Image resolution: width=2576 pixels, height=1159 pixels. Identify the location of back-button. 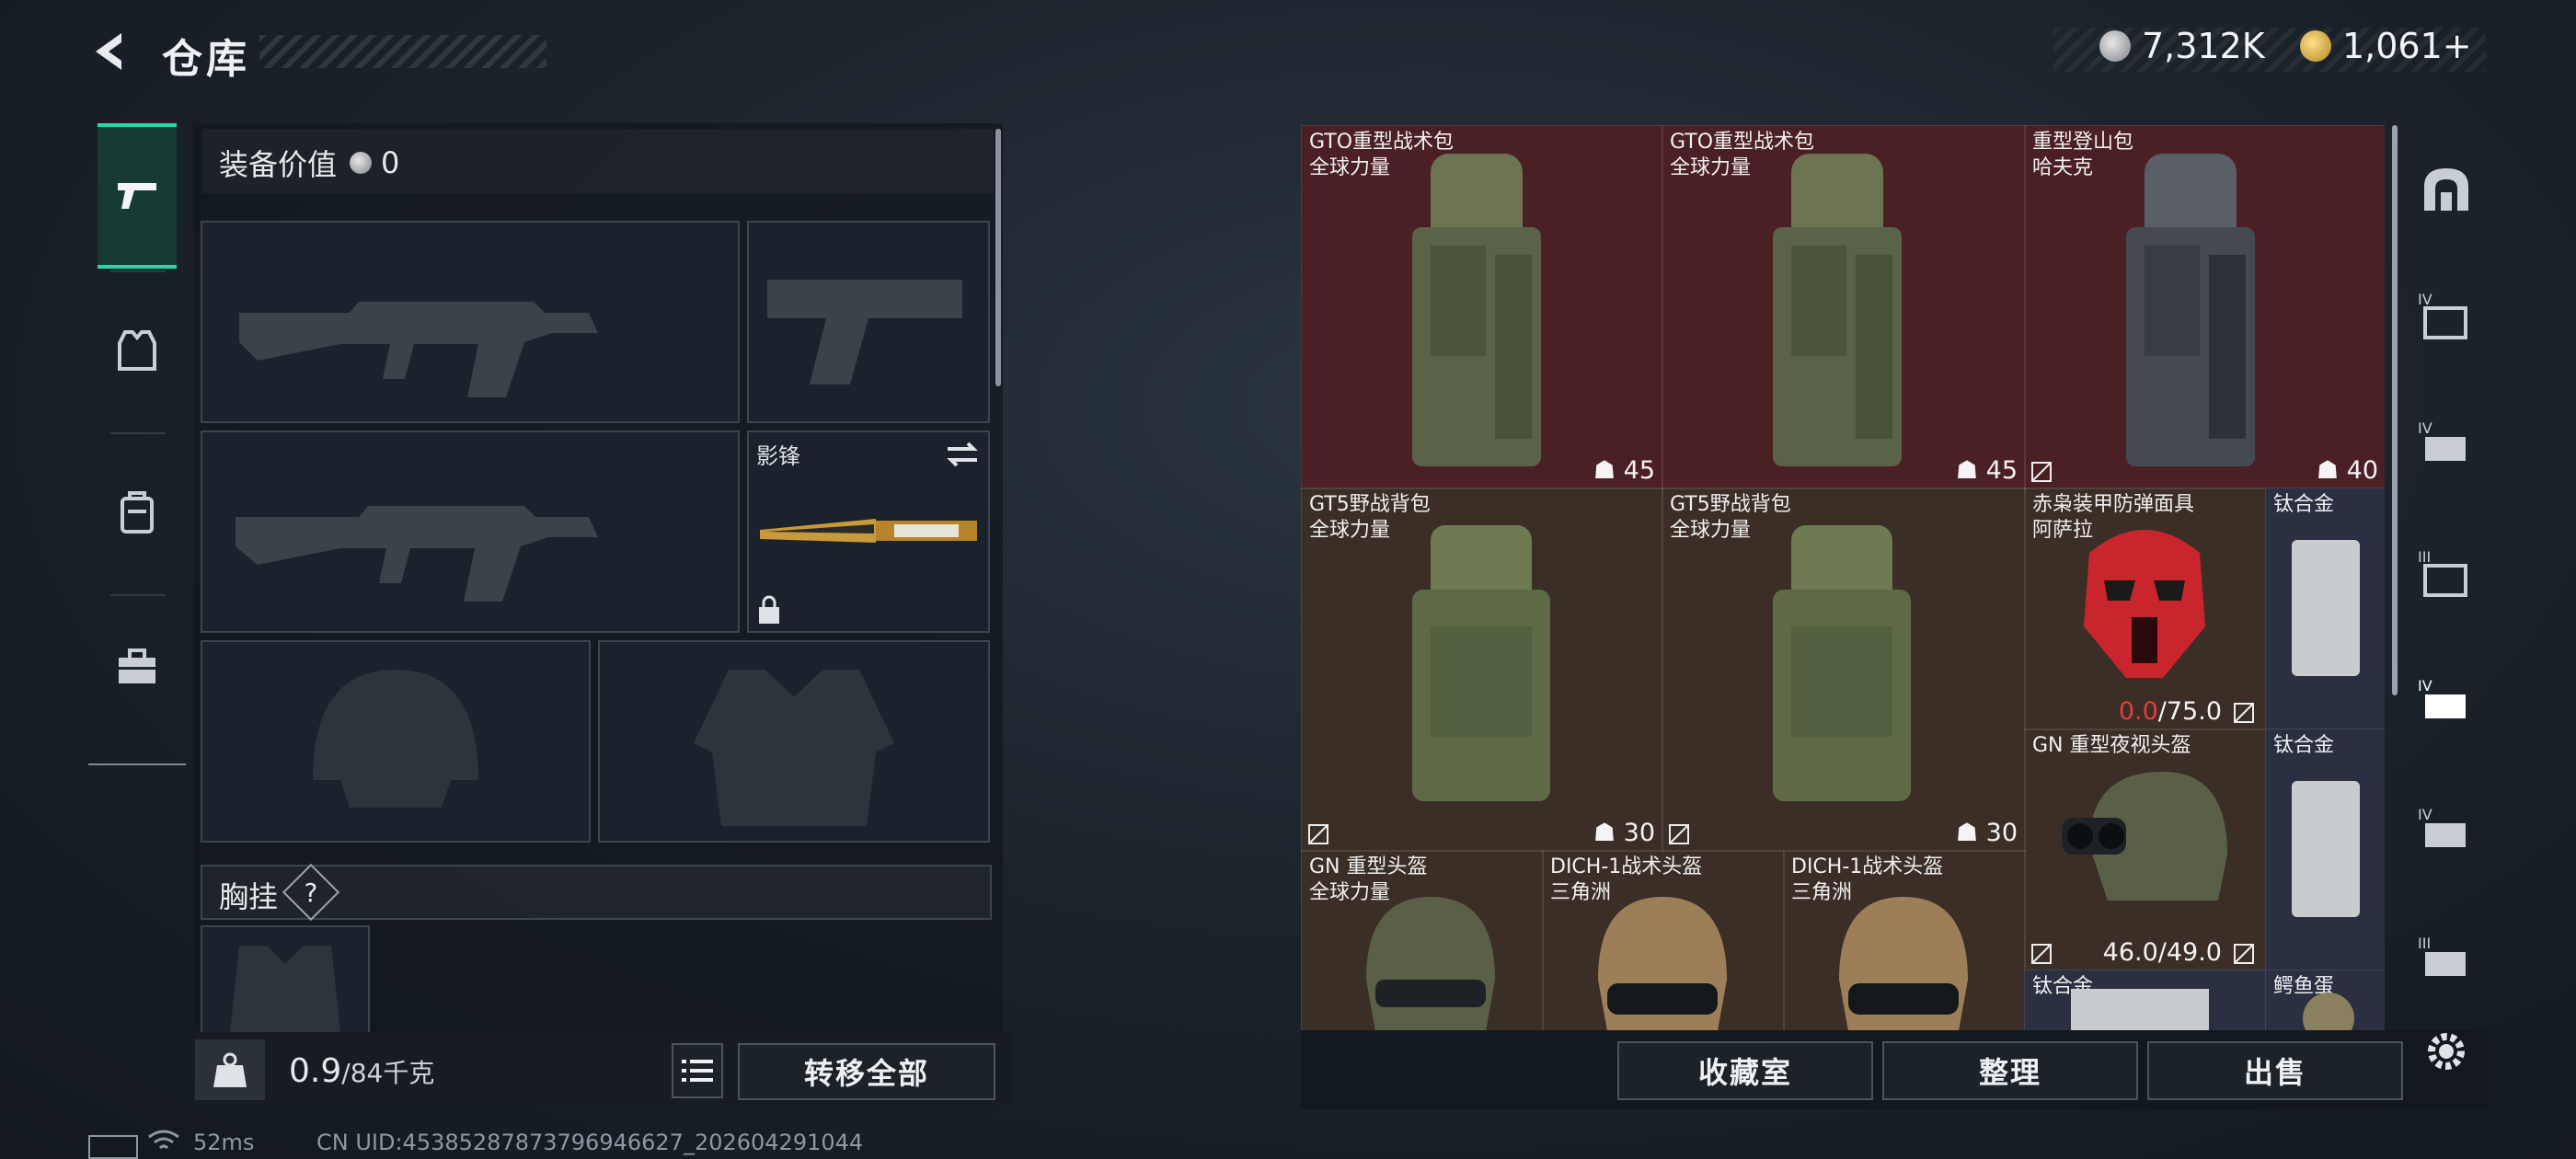
(108, 51).